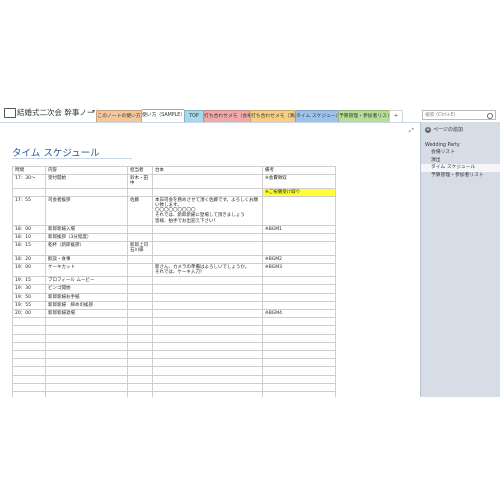  Describe the element at coordinates (93, 111) in the screenshot. I see `chevron-down-icon: ▾` at that location.